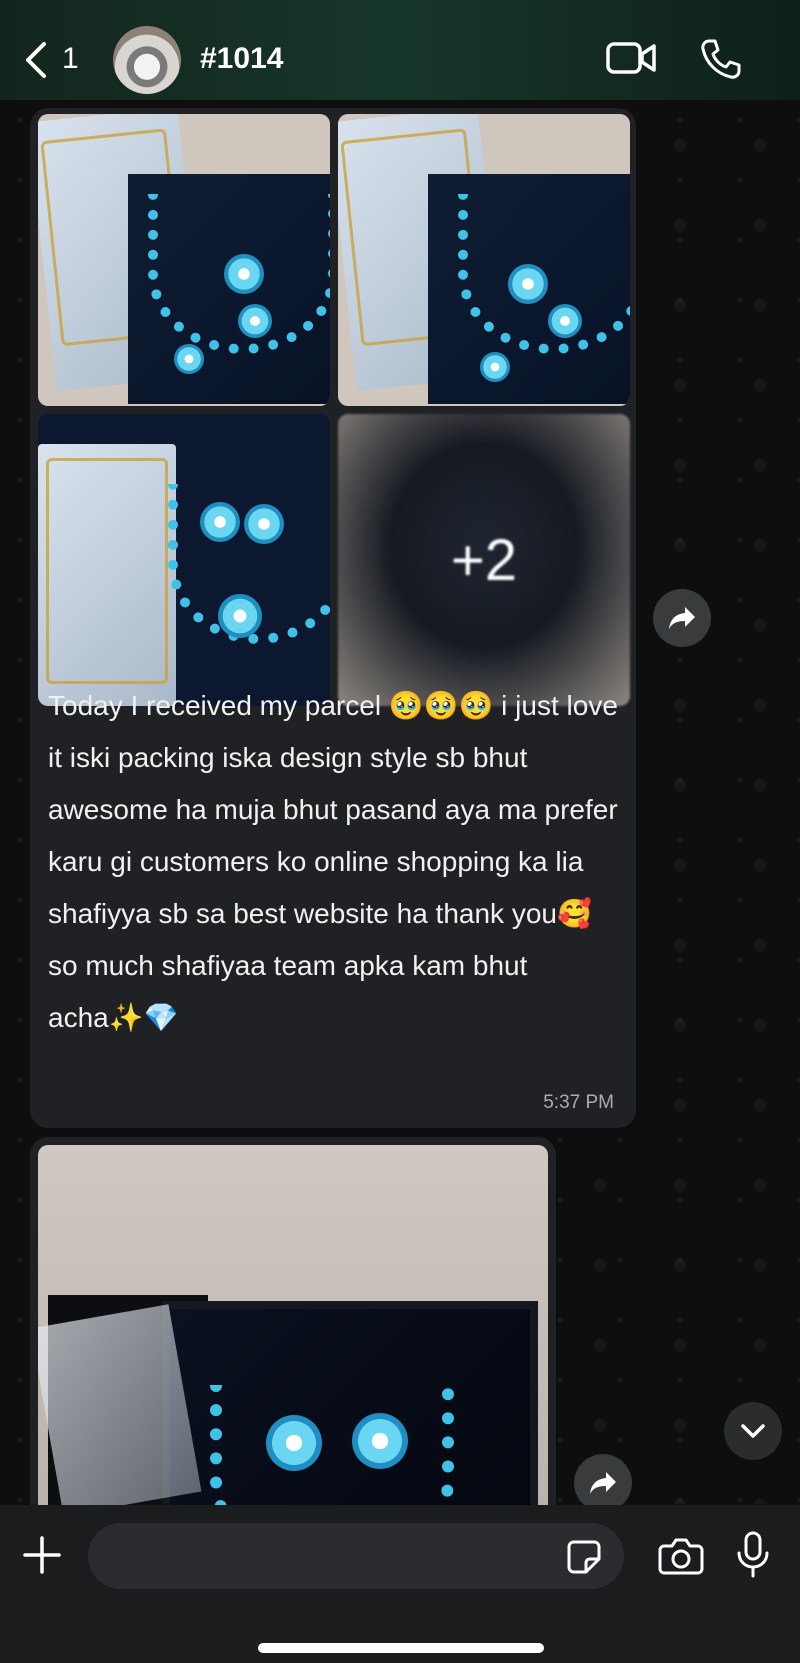 This screenshot has height=1663, width=800. Describe the element at coordinates (721, 59) in the screenshot. I see `phone-icon` at that location.